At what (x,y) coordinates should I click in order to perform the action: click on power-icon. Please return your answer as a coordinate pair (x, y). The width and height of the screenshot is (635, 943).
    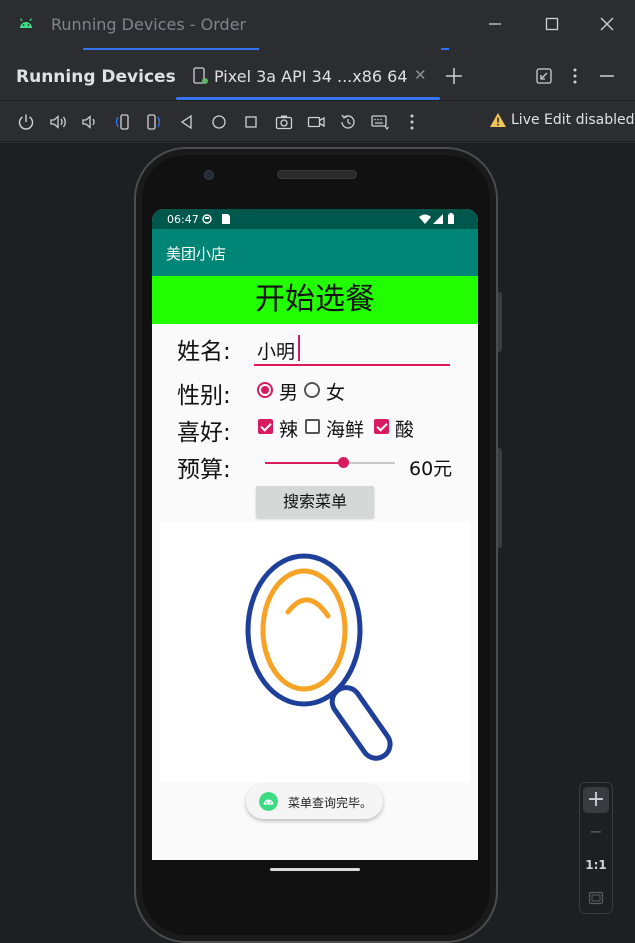
    Looking at the image, I should click on (26, 122).